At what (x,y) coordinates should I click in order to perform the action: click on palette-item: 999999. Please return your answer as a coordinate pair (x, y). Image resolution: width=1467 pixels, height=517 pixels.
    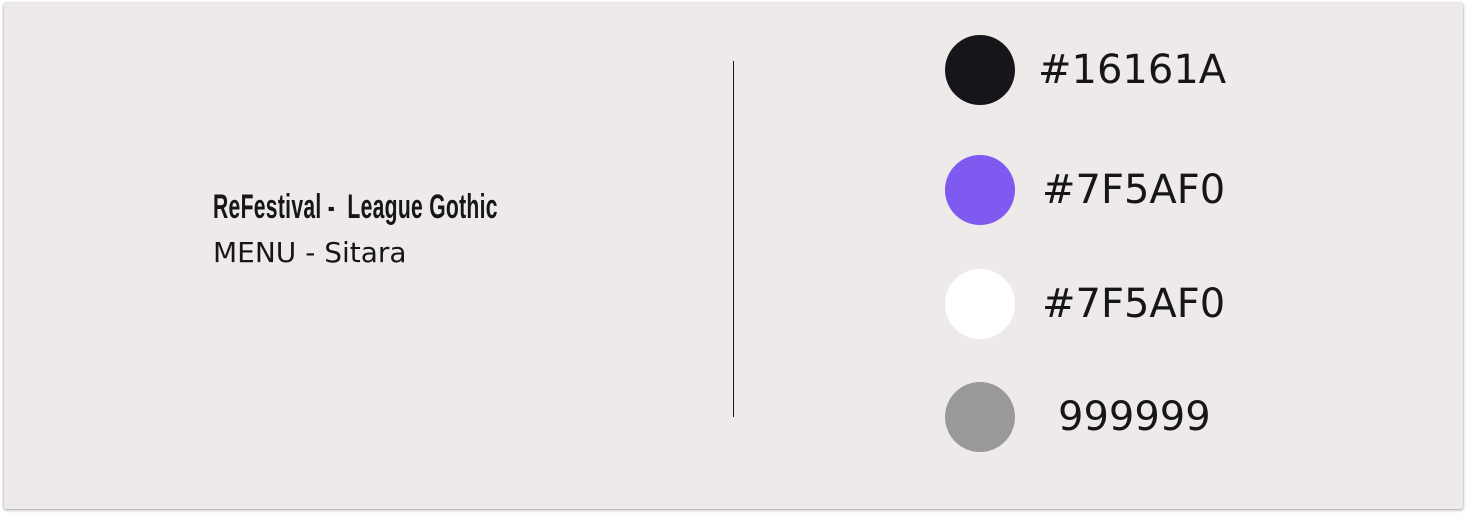
    Looking at the image, I should click on (1105, 417).